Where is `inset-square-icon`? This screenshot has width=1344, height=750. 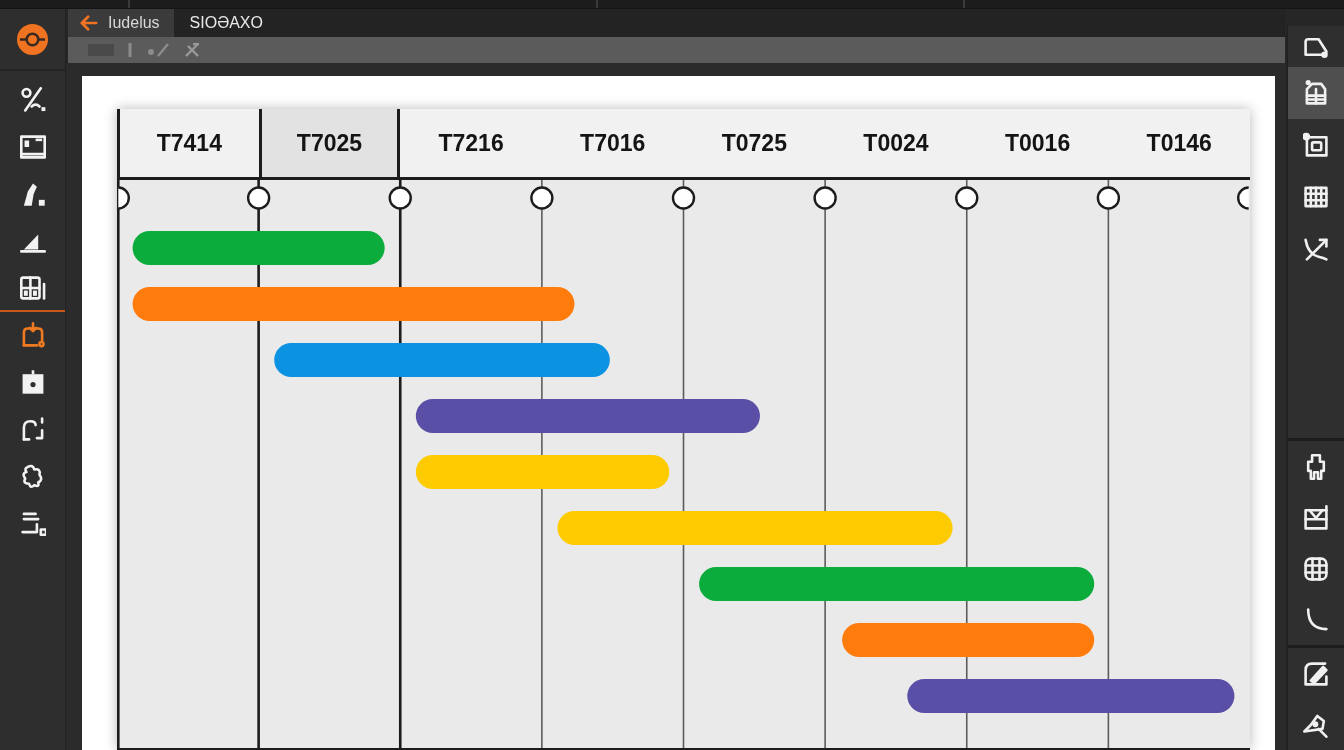
inset-square-icon is located at coordinates (1316, 145).